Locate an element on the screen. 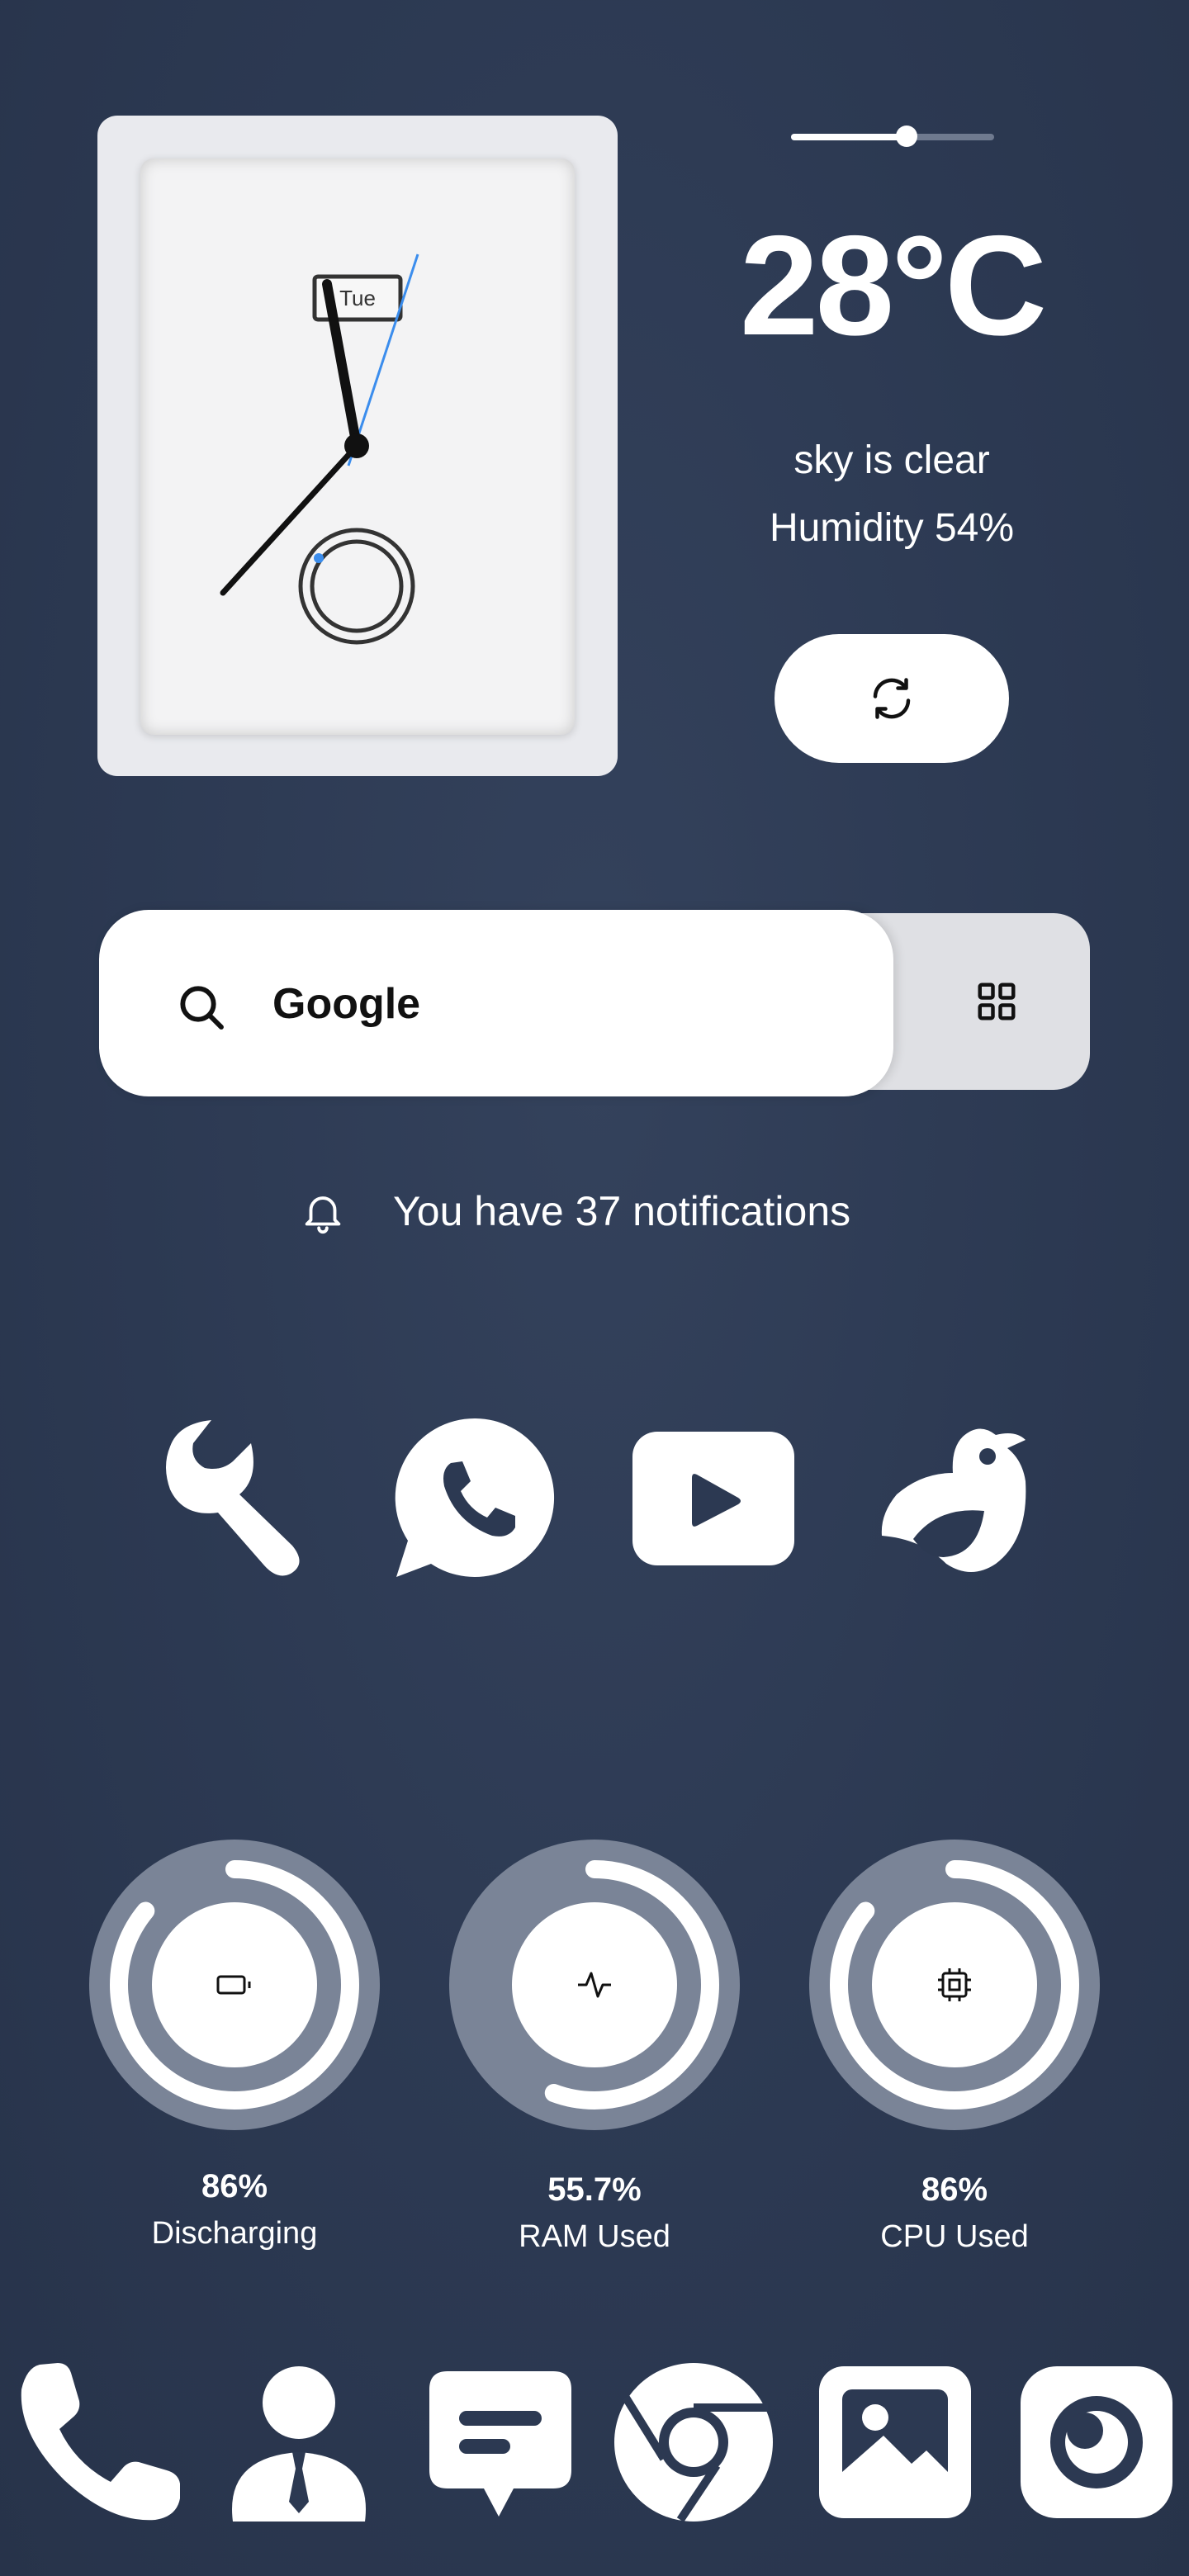 The image size is (1189, 2576). search-bar: Google is located at coordinates (496, 1003).